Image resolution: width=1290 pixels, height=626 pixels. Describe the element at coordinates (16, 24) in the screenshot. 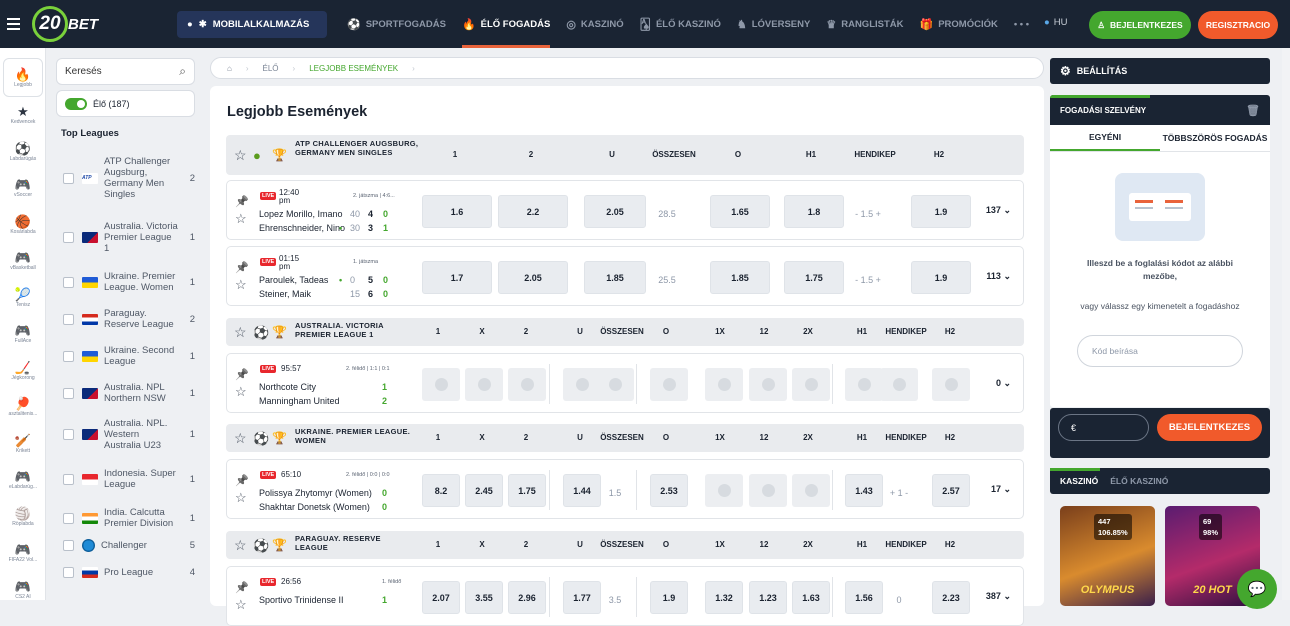

I see `menu-icon` at that location.